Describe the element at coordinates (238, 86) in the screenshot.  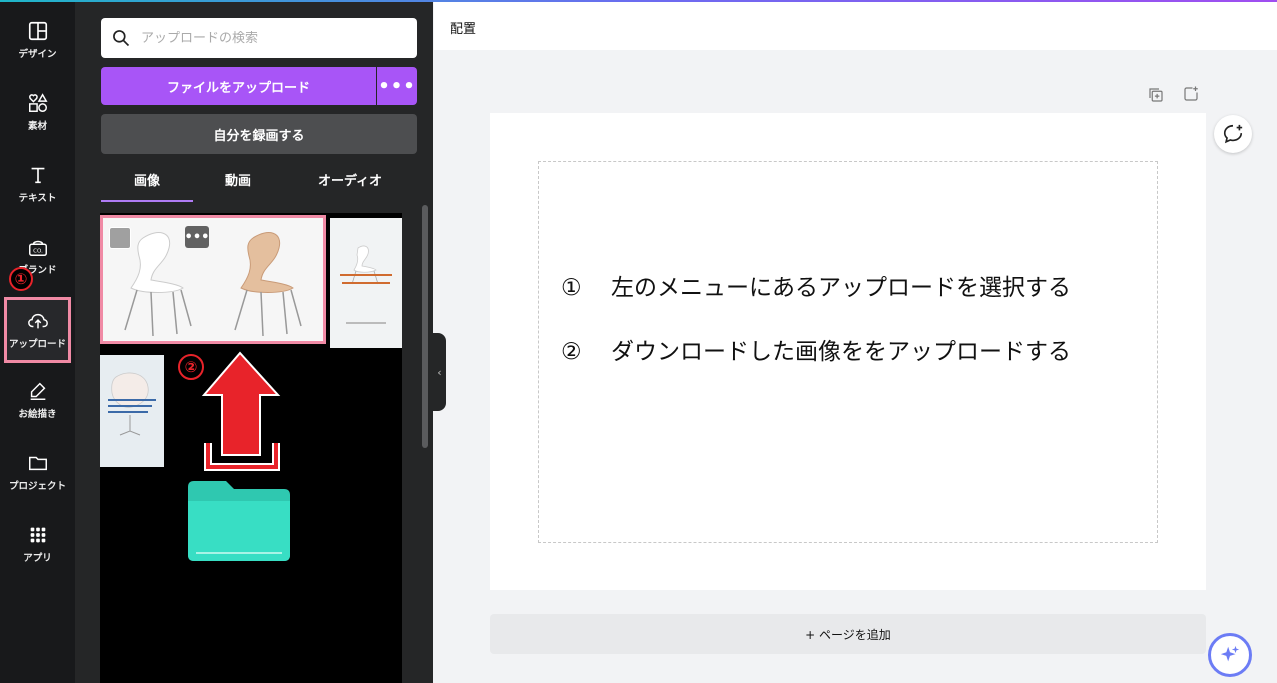
I see `upload-file-button: ファイルをアップロード` at that location.